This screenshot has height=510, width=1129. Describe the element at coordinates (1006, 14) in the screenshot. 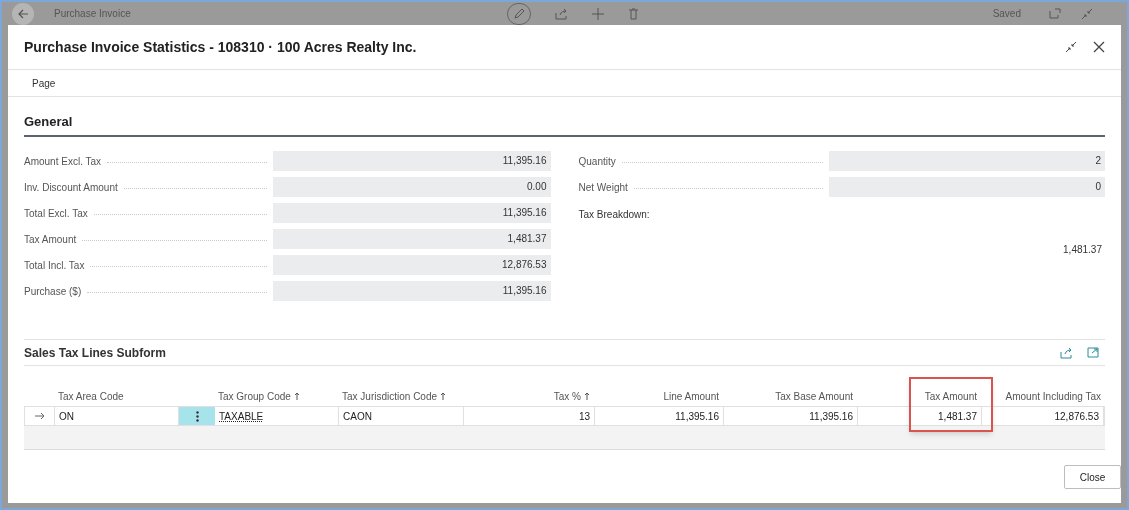

I see `saved-status: Saved` at that location.